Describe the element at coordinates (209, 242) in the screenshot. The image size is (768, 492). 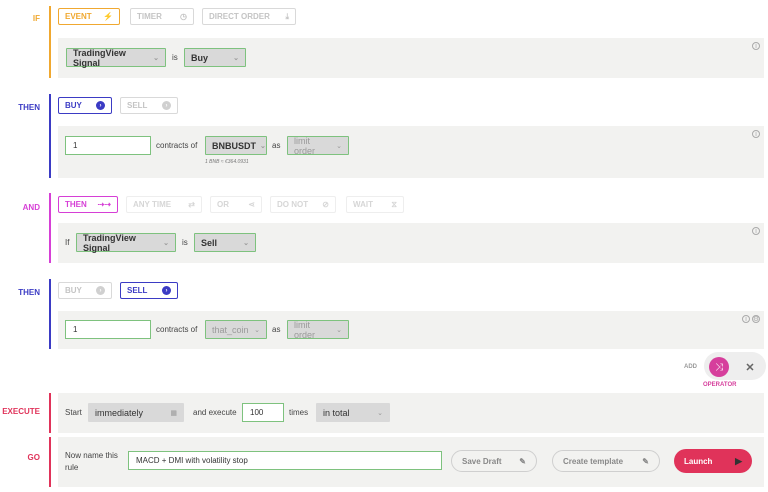
I see `signal-value: Sell` at that location.